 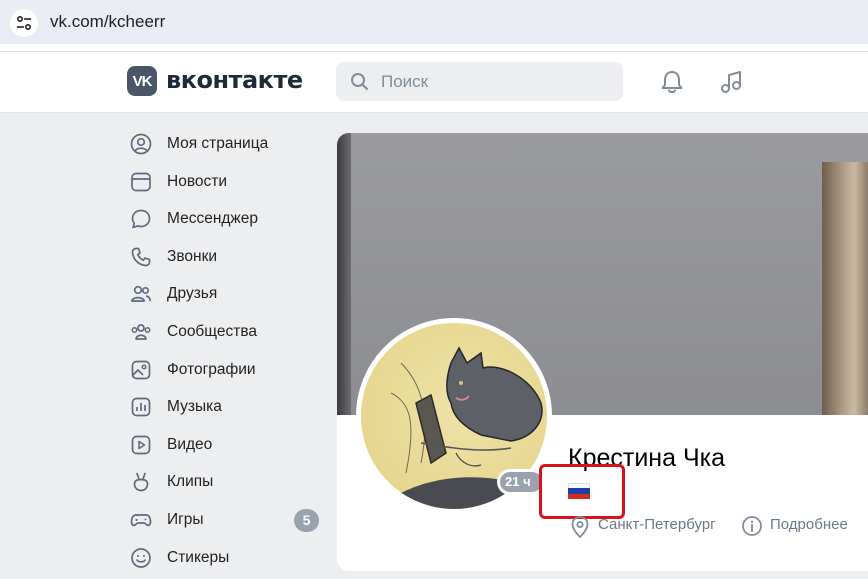 What do you see at coordinates (225, 407) in the screenshot?
I see `sidebar-item-music: Музыка` at bounding box center [225, 407].